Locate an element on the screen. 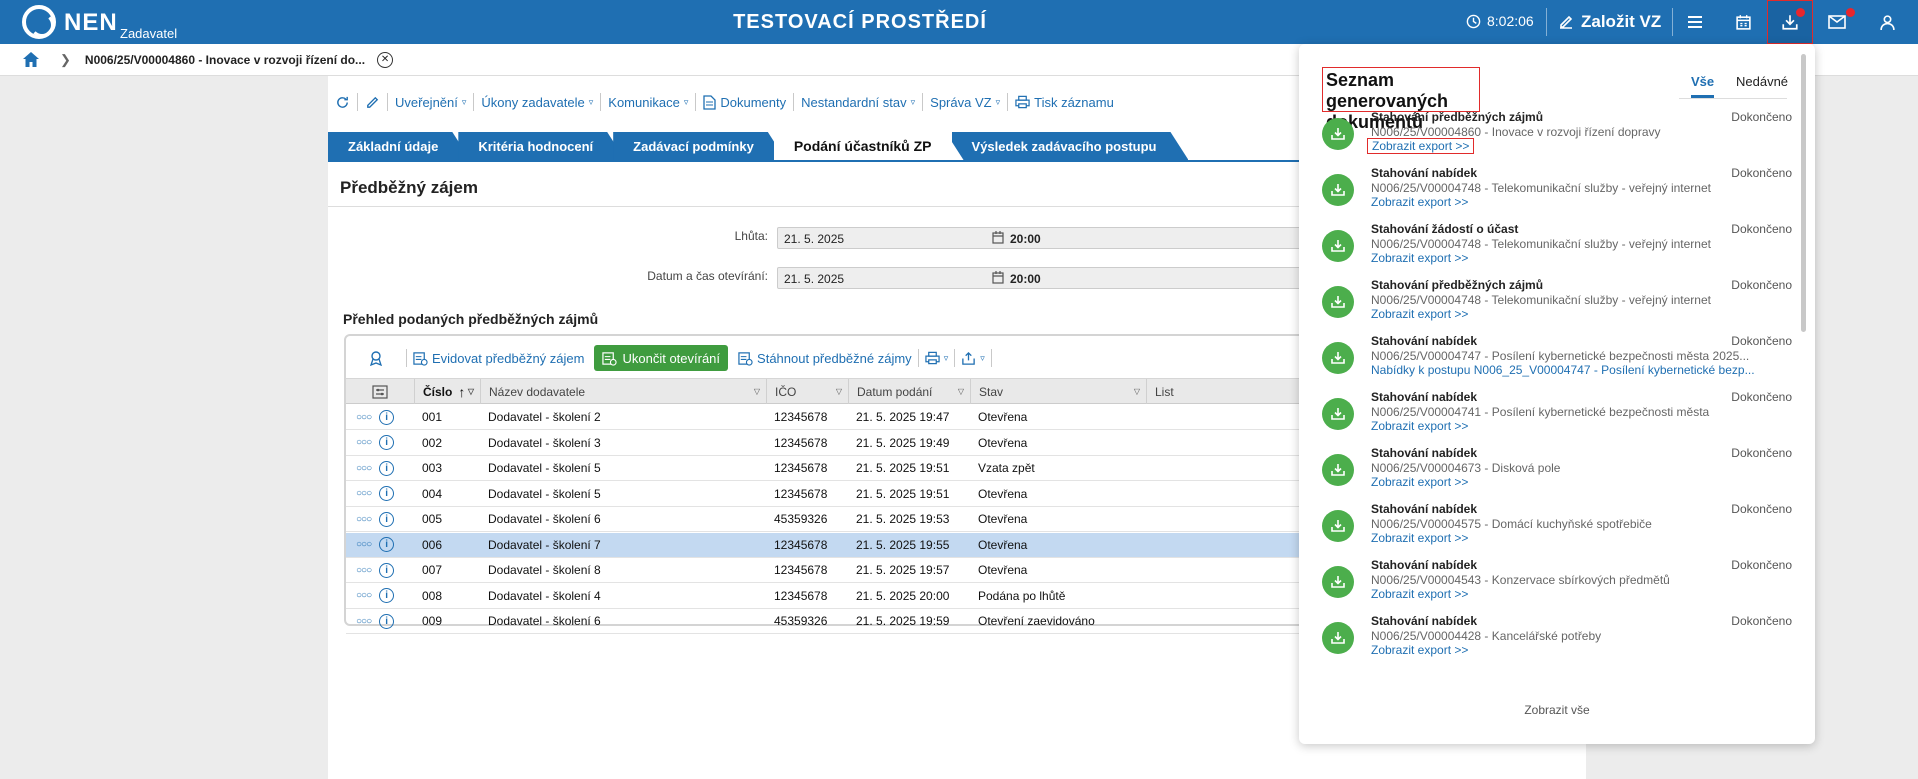  tab-zakladni-udaje: Základní údaje is located at coordinates (399, 146).